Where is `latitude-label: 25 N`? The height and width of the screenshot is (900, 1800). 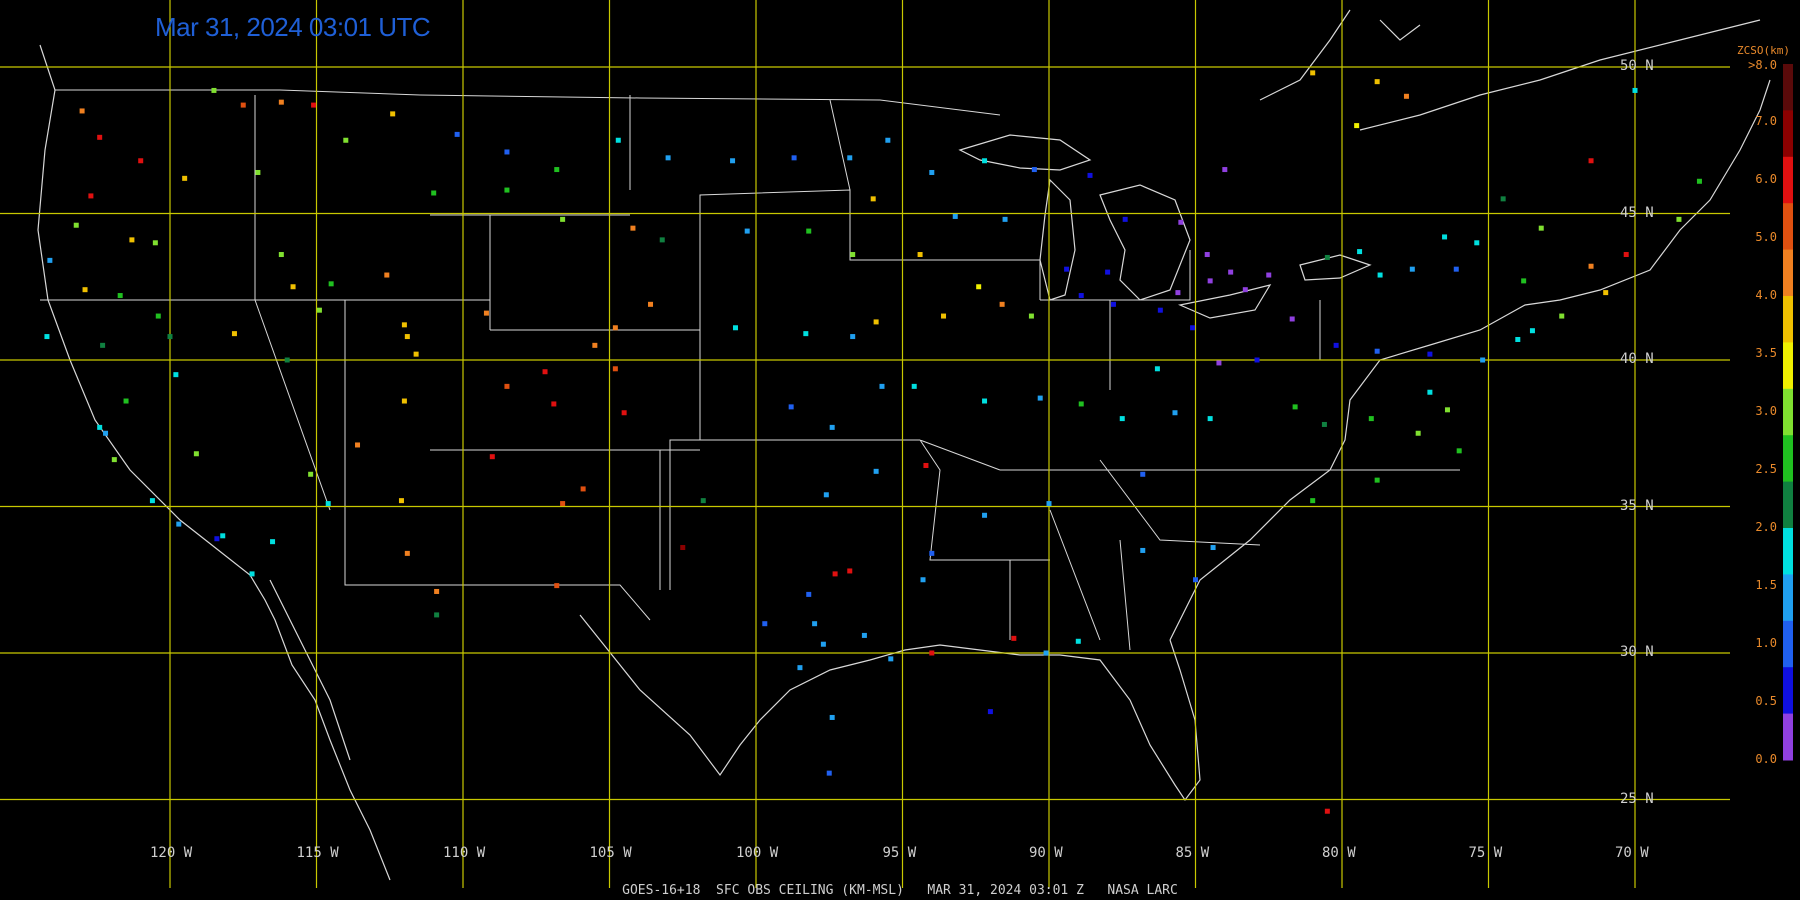 latitude-label: 25 N is located at coordinates (1637, 798).